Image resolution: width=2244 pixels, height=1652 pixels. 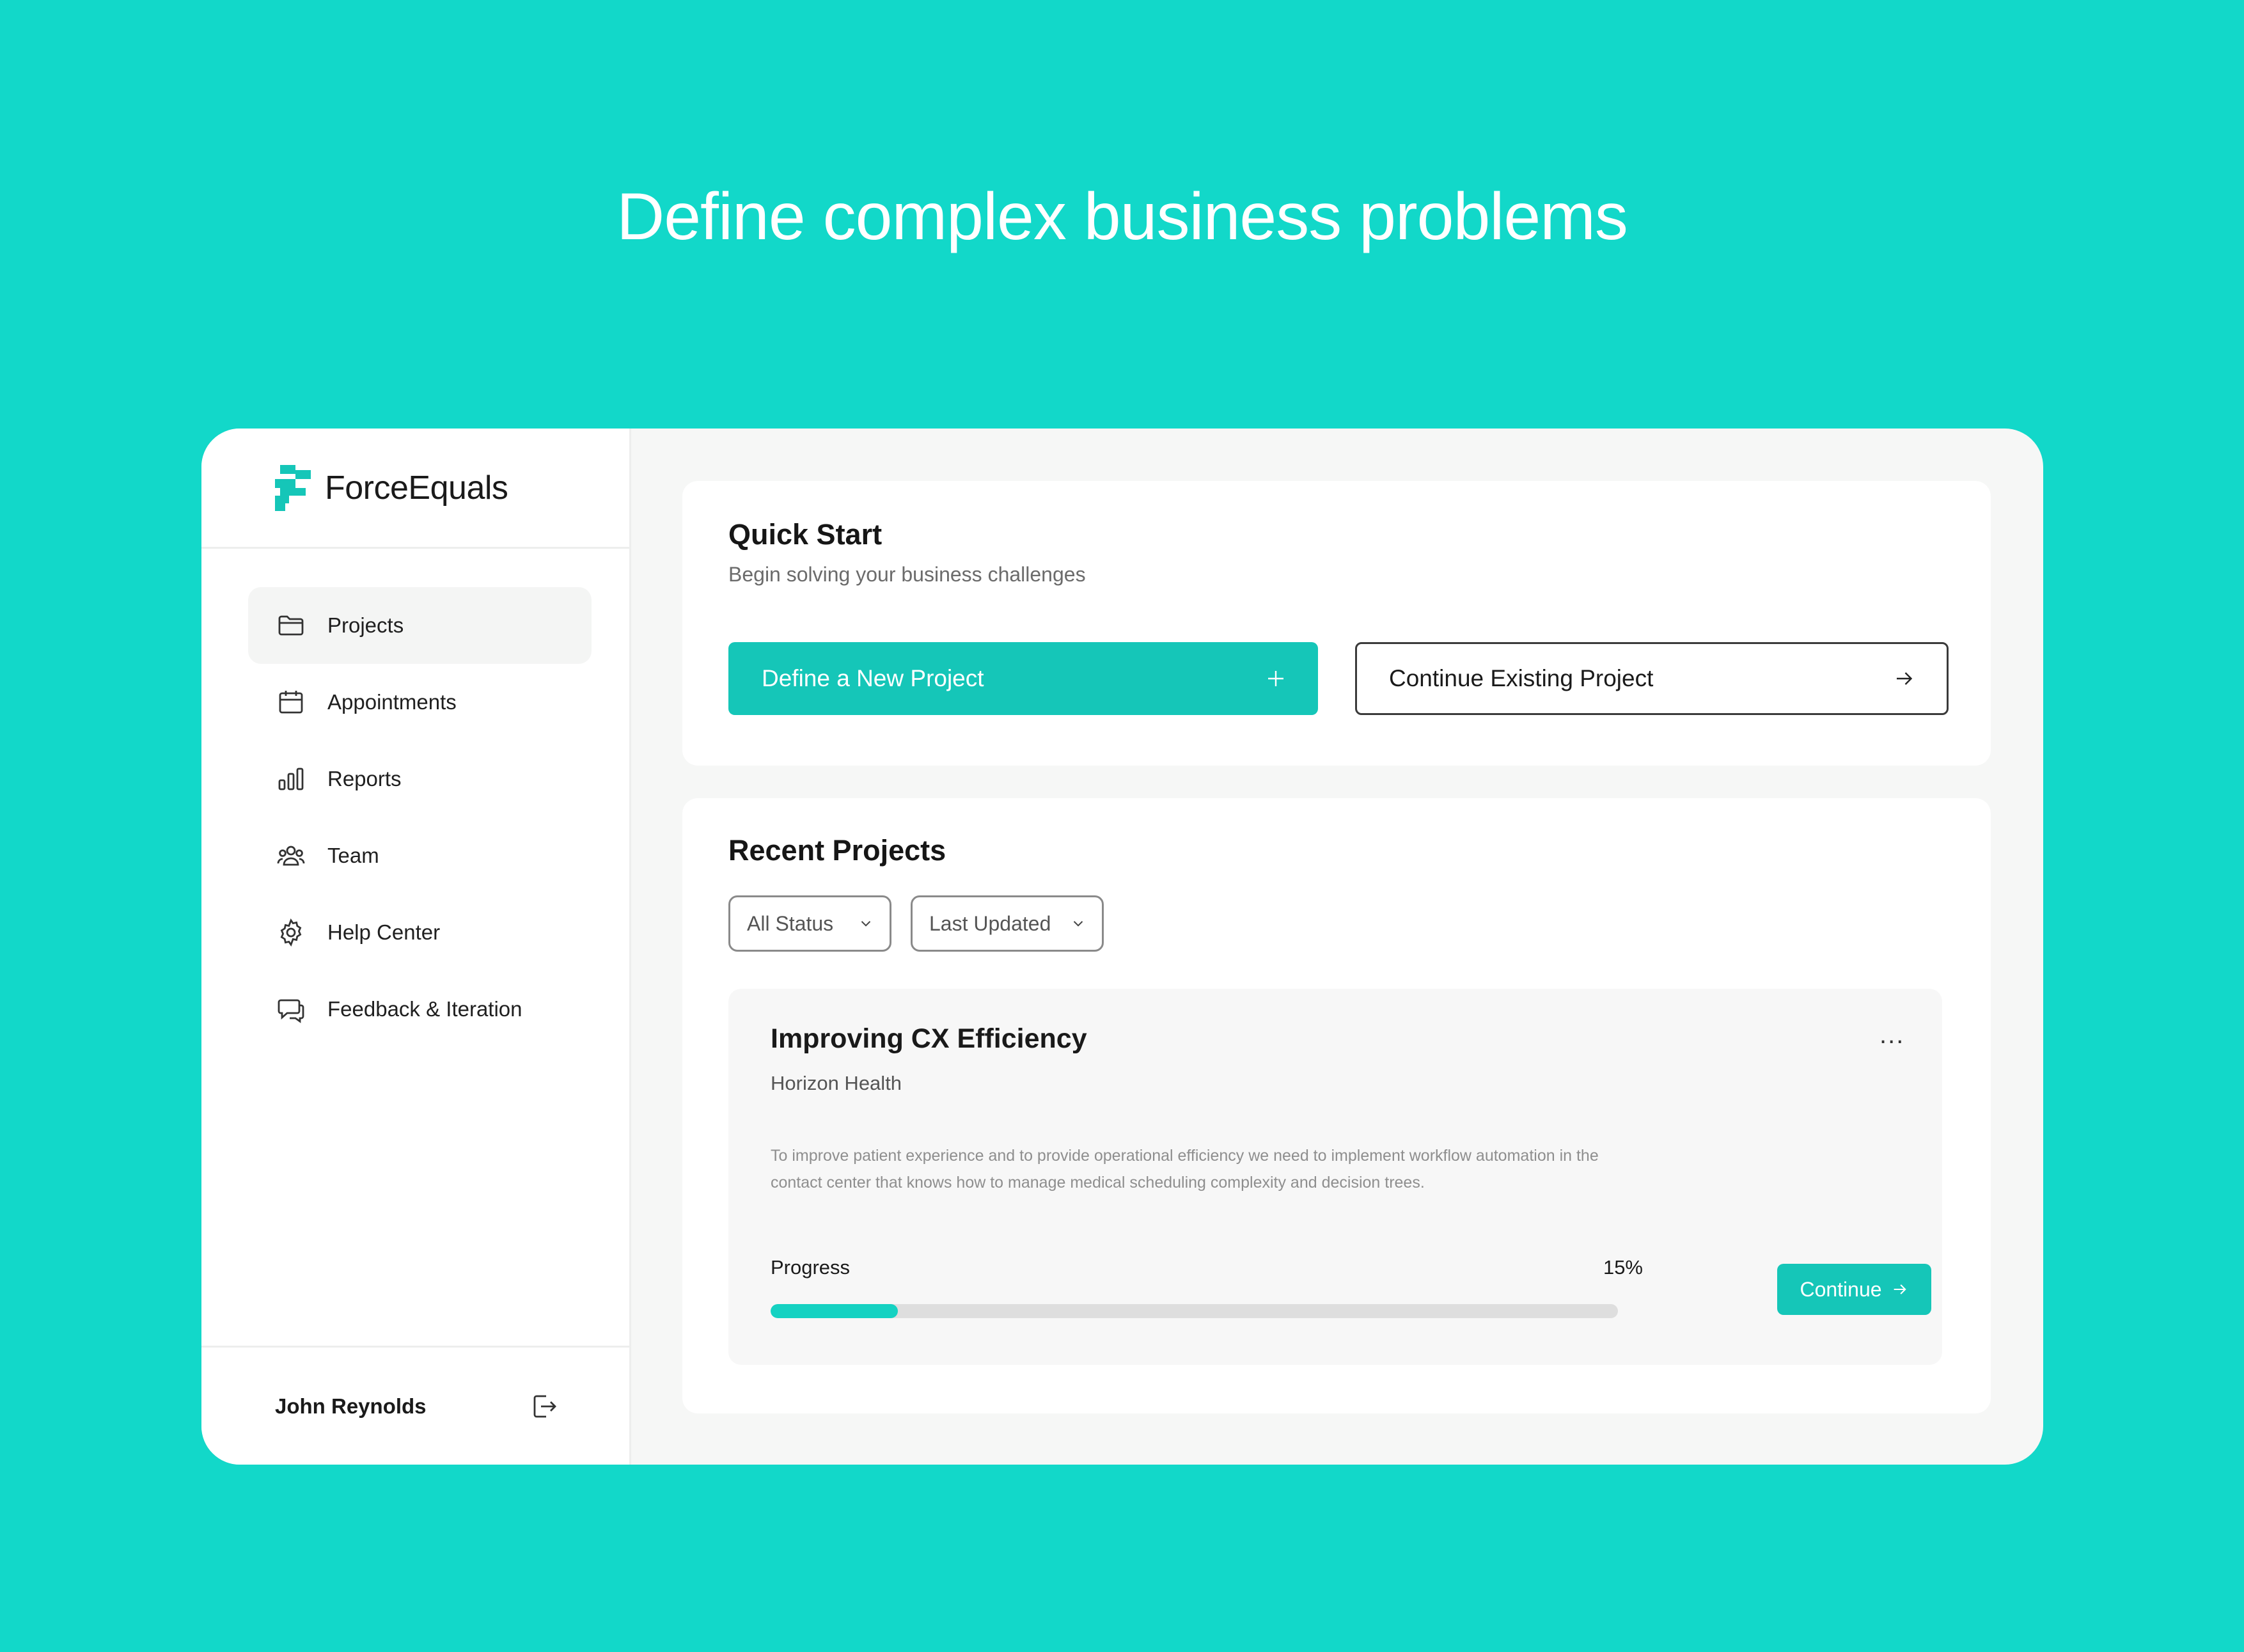 I want to click on sidebar-item-feedback: Feedback & Iteration, so click(x=420, y=1010).